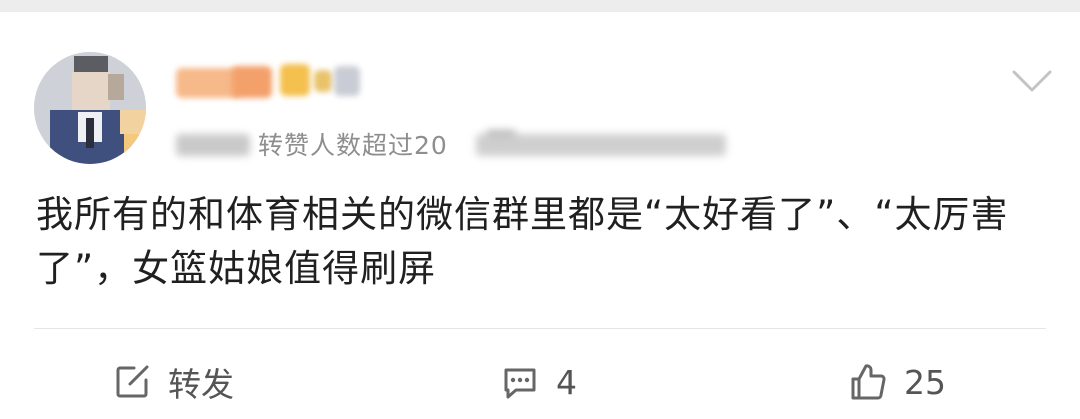  Describe the element at coordinates (540, 328) in the screenshot. I see `divider` at that location.